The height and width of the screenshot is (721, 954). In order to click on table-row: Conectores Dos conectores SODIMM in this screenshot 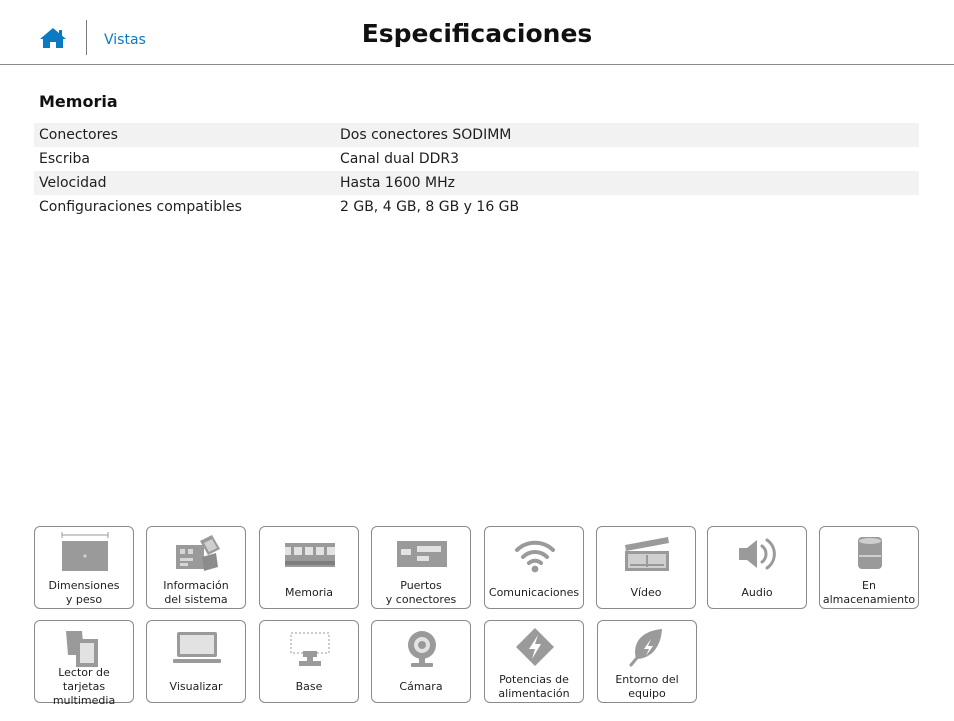, I will do `click(476, 135)`.